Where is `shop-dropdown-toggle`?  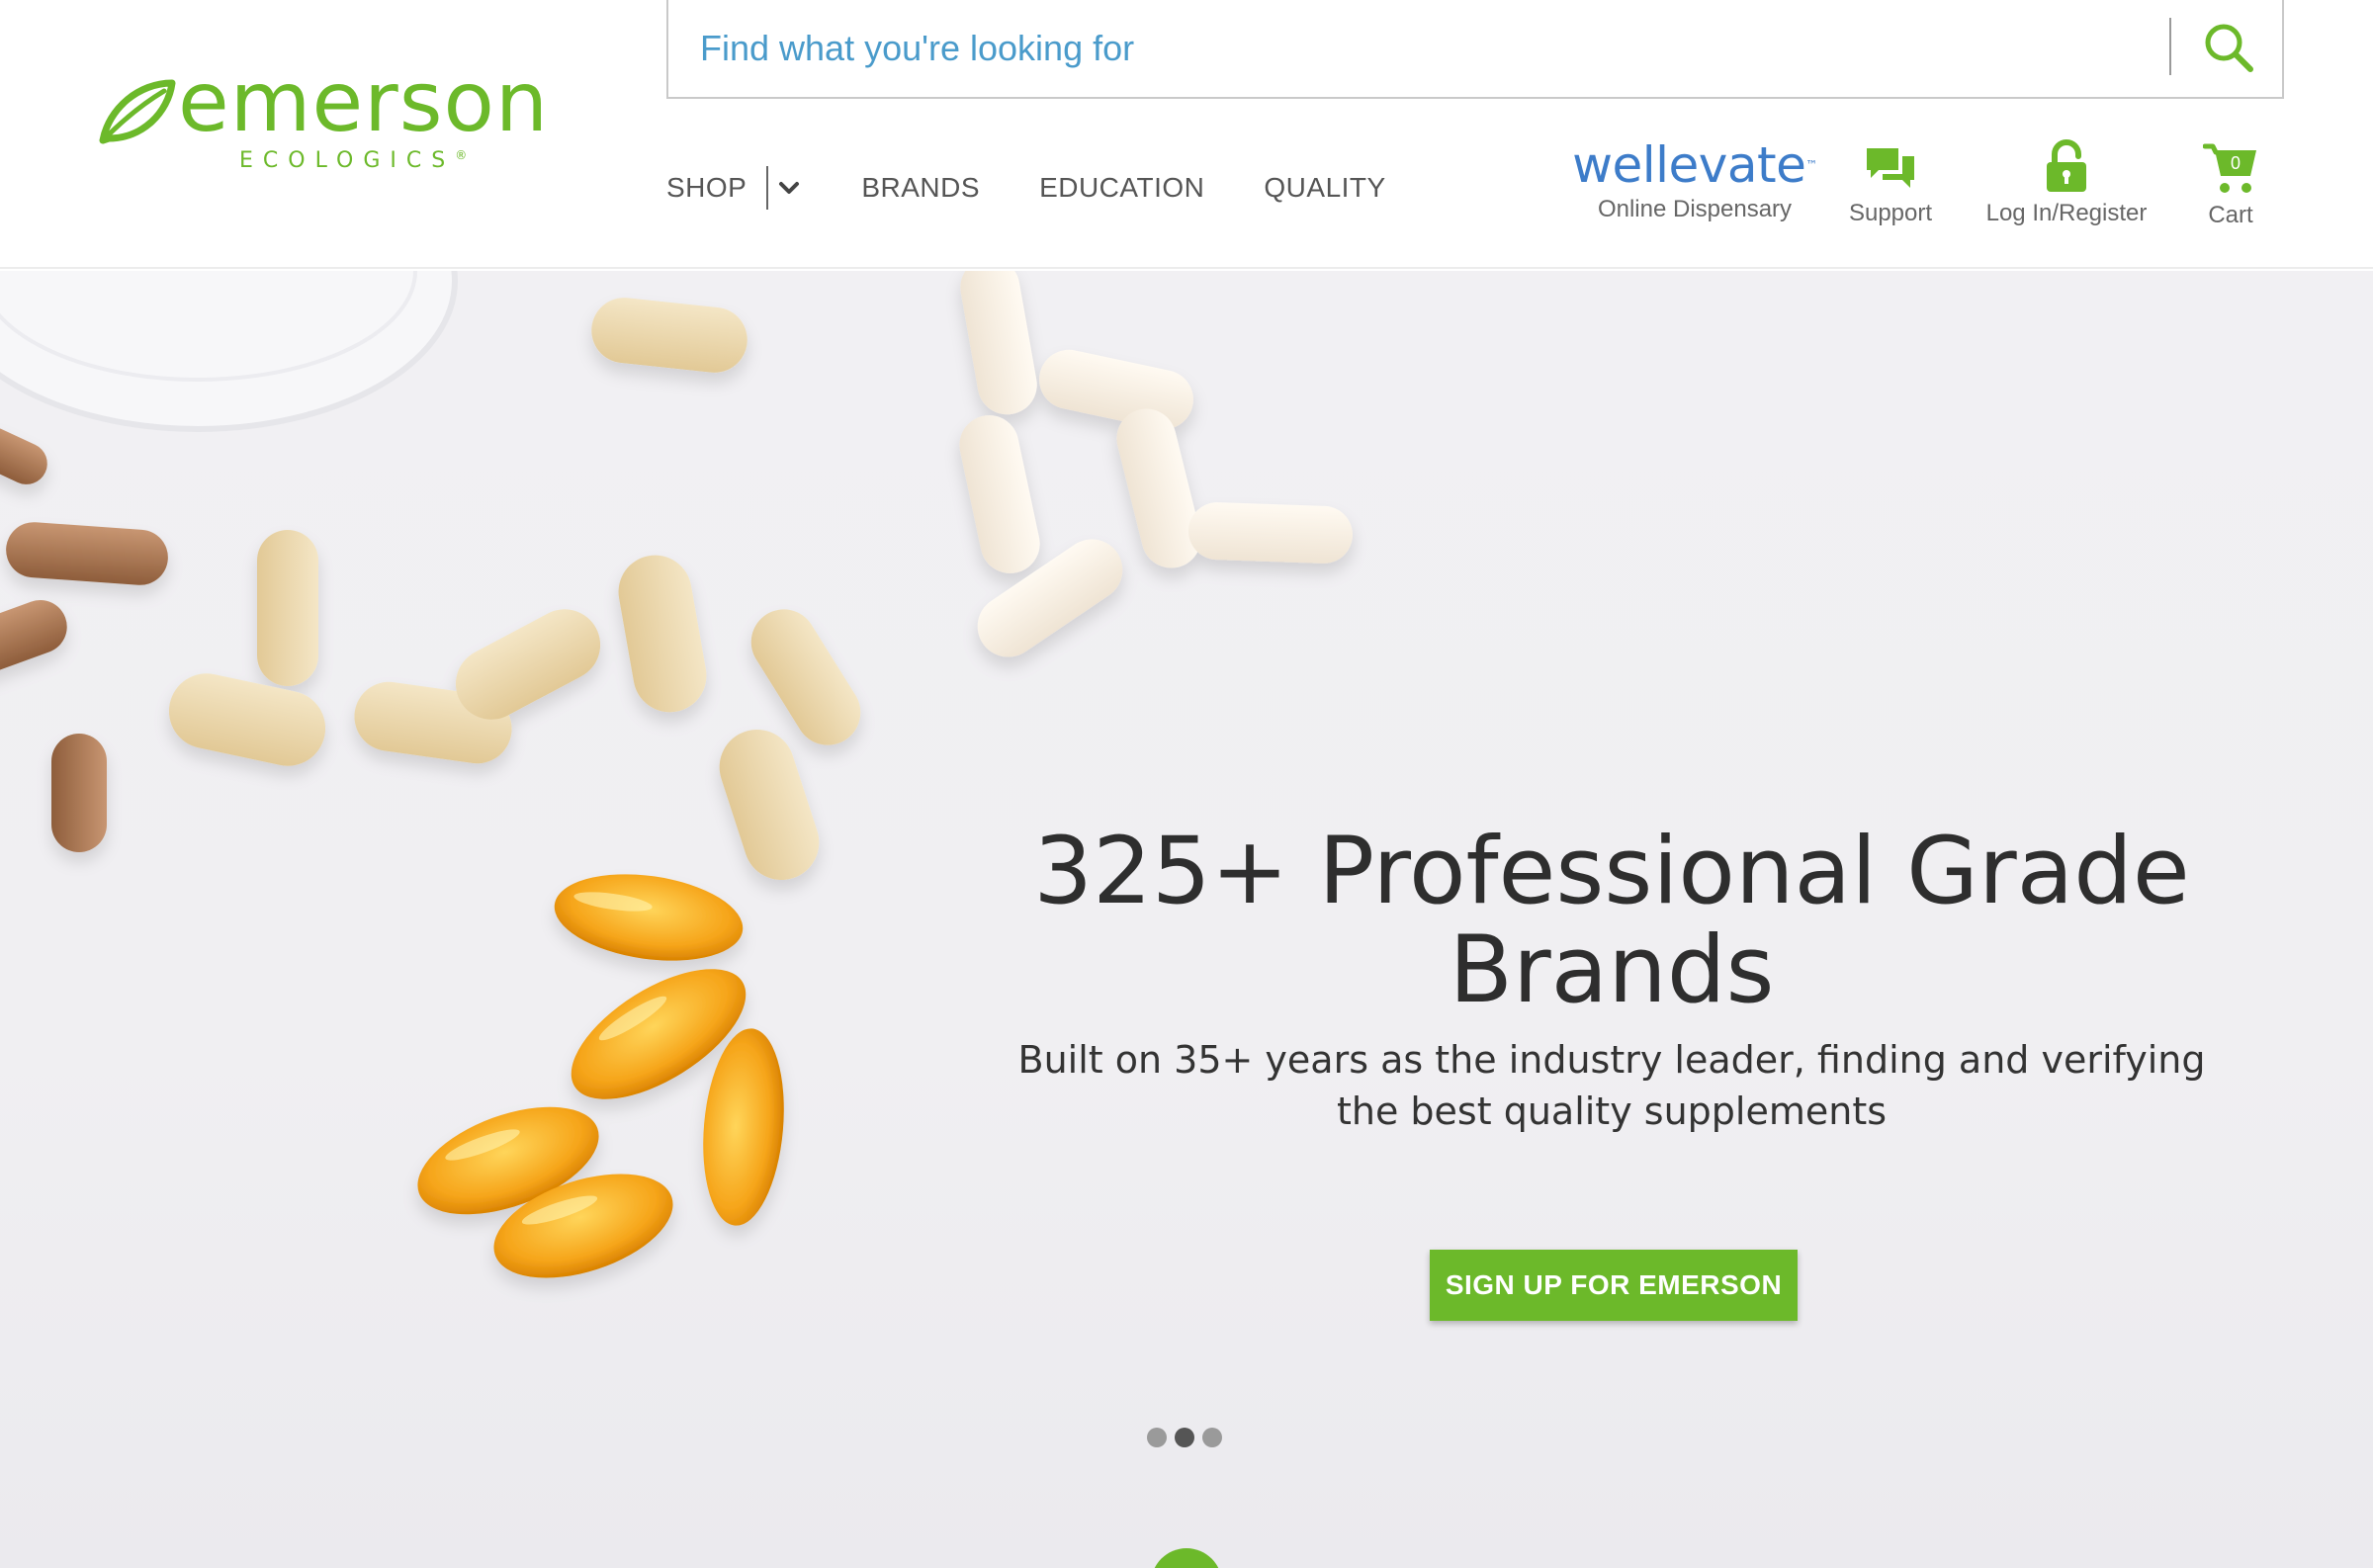 shop-dropdown-toggle is located at coordinates (788, 188).